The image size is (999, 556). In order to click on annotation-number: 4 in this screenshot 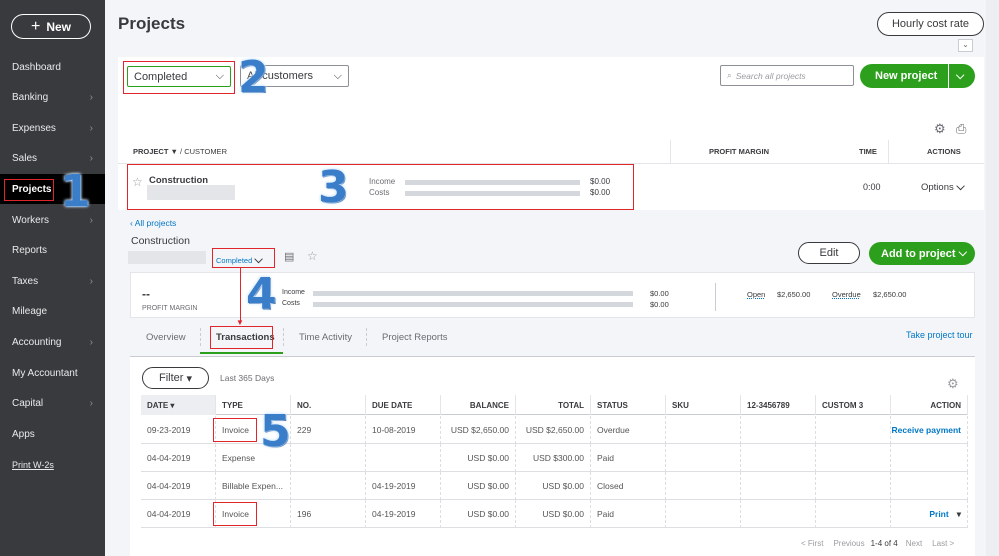, I will do `click(261, 294)`.